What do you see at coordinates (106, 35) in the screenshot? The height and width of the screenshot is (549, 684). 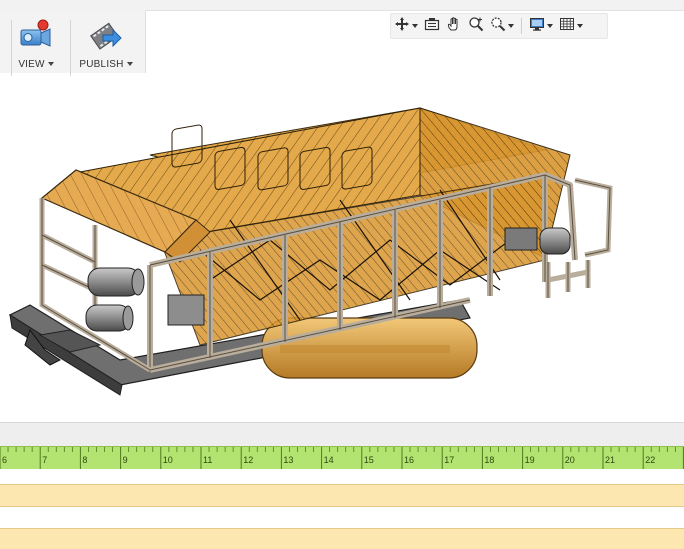 I see `film-arrow-icon` at bounding box center [106, 35].